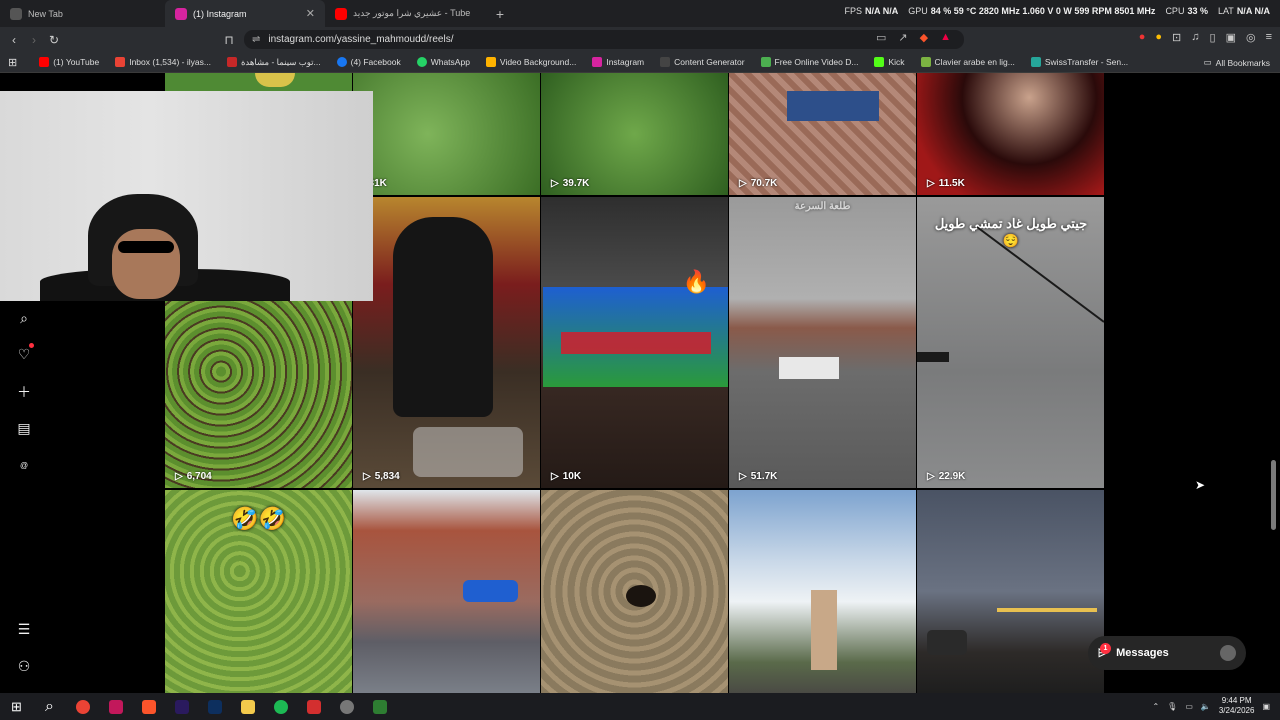 The height and width of the screenshot is (720, 1280). Describe the element at coordinates (822, 342) in the screenshot. I see `reel-thumbnail: طلعة السرعة ▷ 51.7K` at that location.